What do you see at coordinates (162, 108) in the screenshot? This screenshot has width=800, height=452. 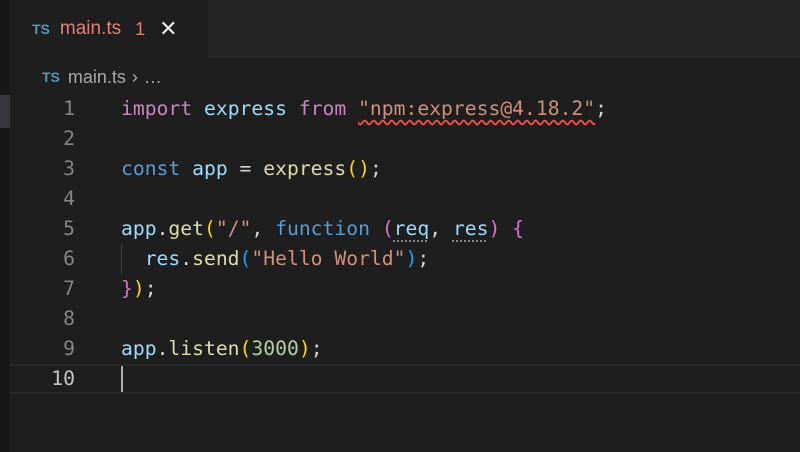 I see `code-token: import` at bounding box center [162, 108].